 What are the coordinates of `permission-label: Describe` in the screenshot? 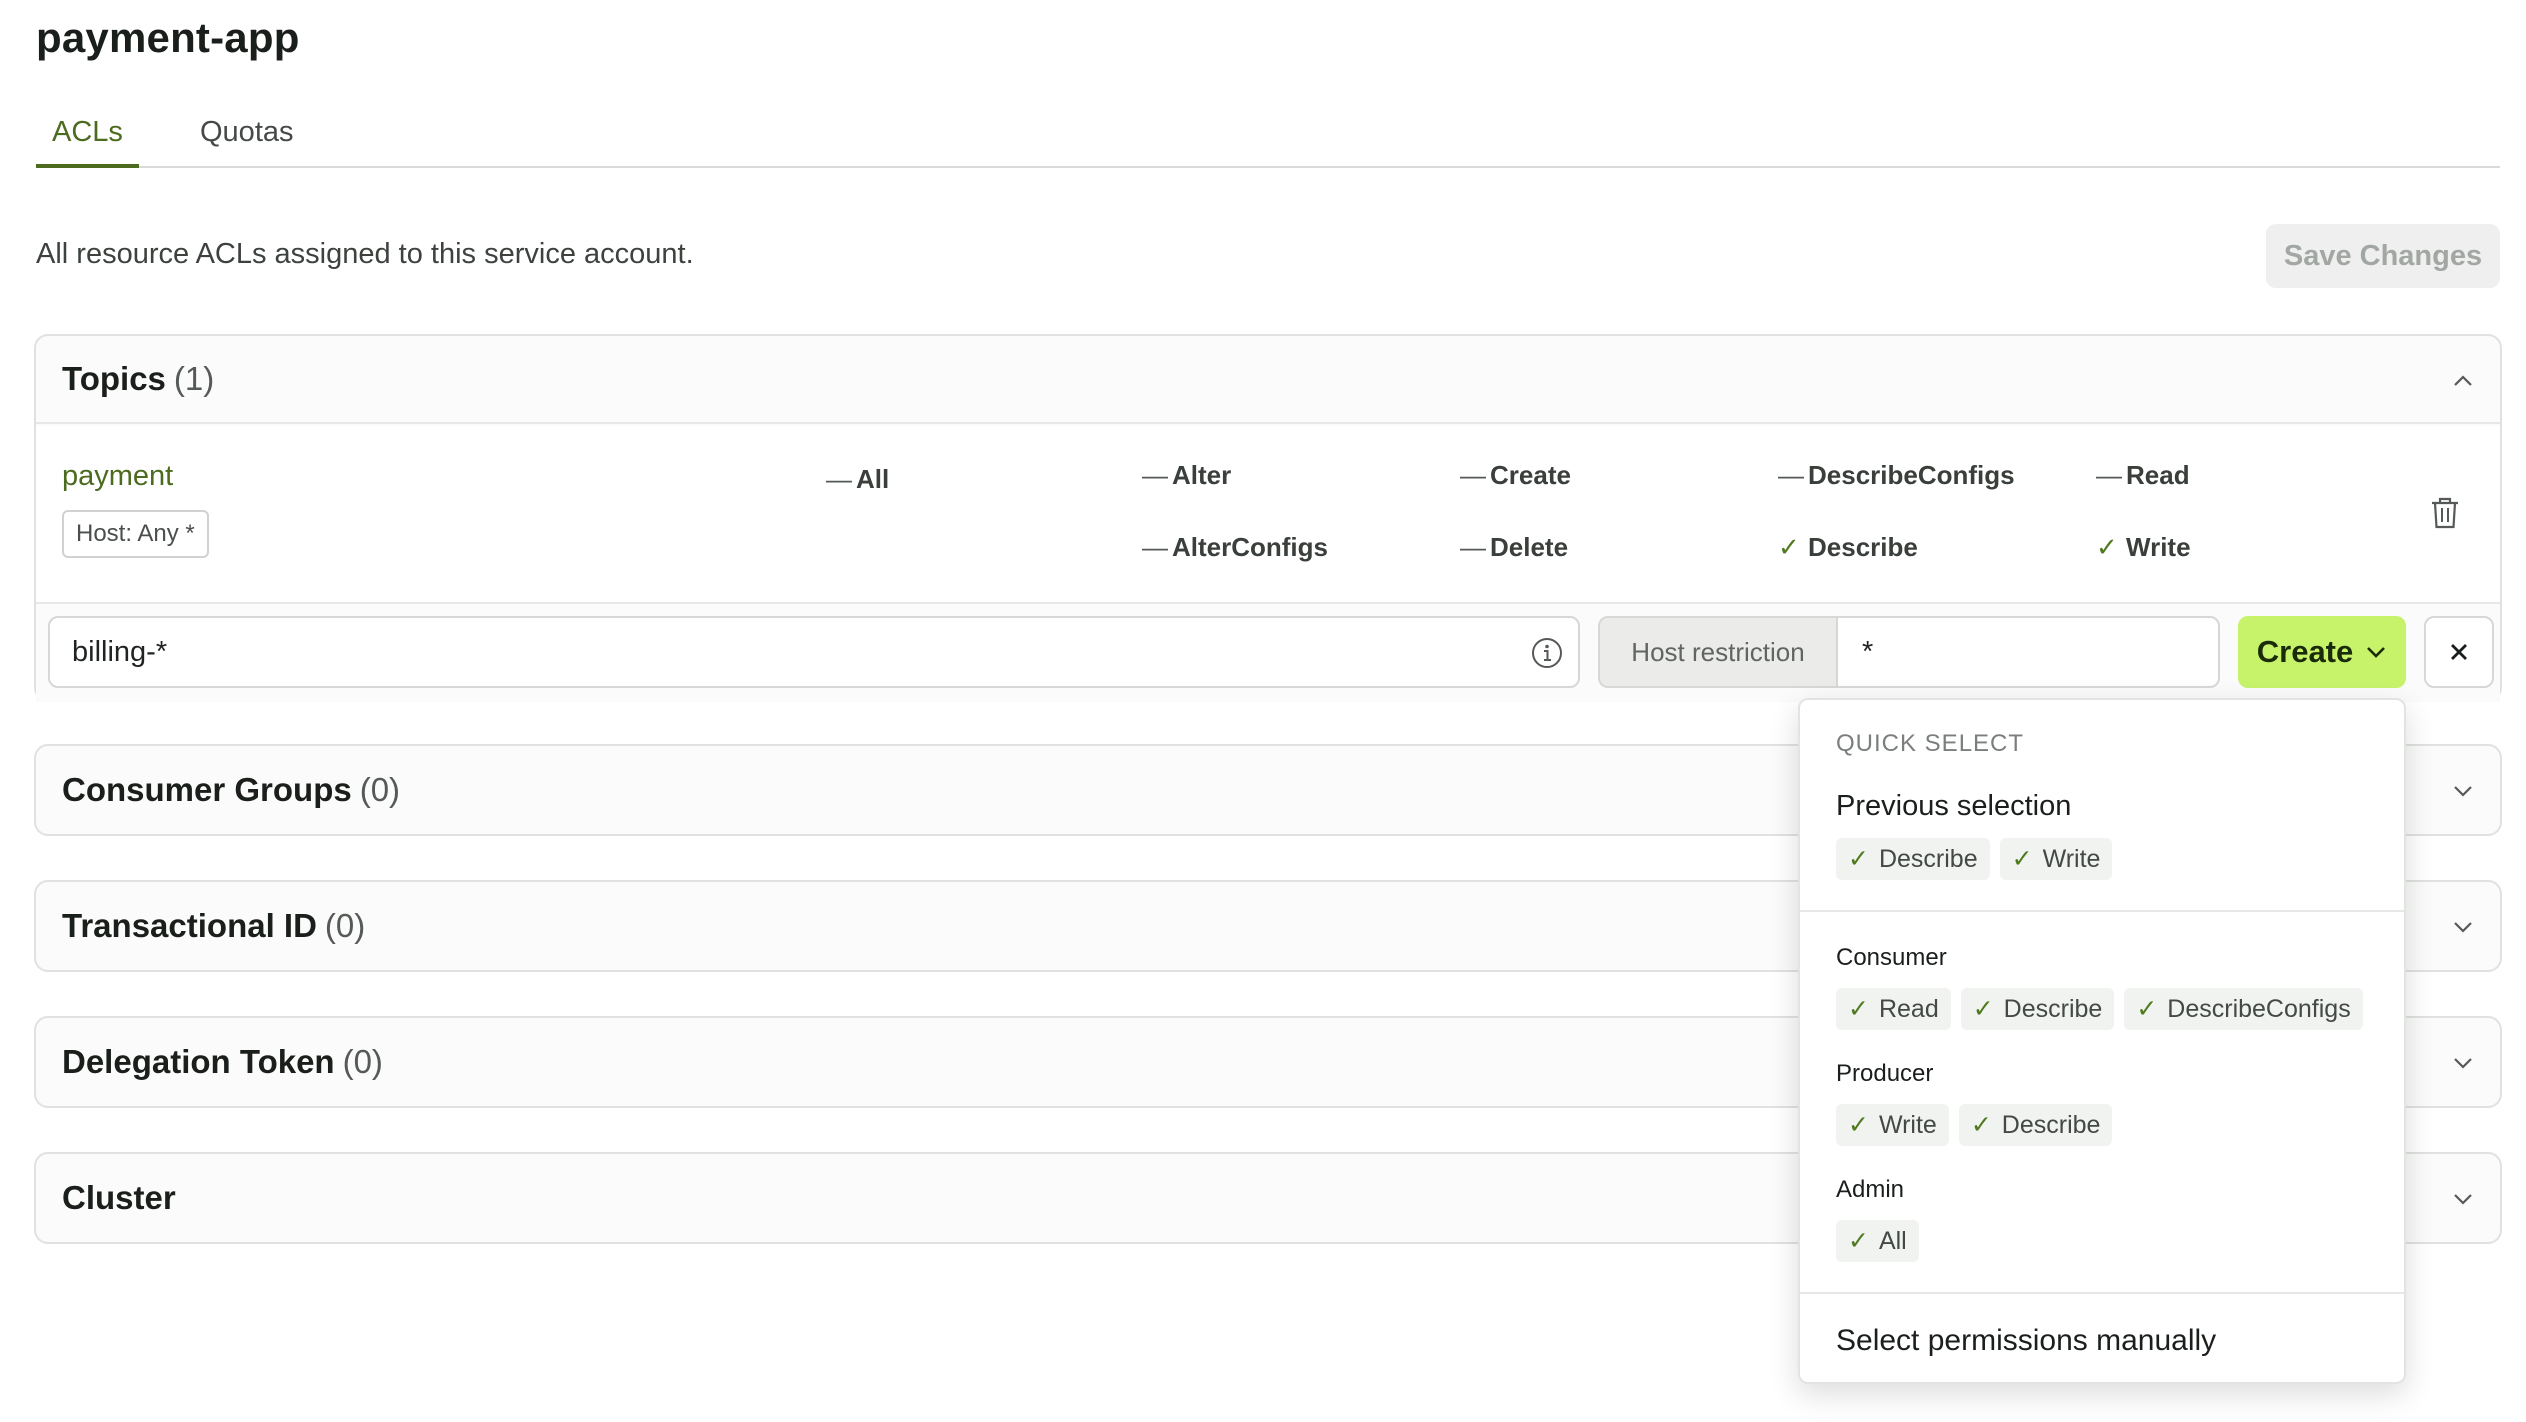 It's located at (1863, 547).